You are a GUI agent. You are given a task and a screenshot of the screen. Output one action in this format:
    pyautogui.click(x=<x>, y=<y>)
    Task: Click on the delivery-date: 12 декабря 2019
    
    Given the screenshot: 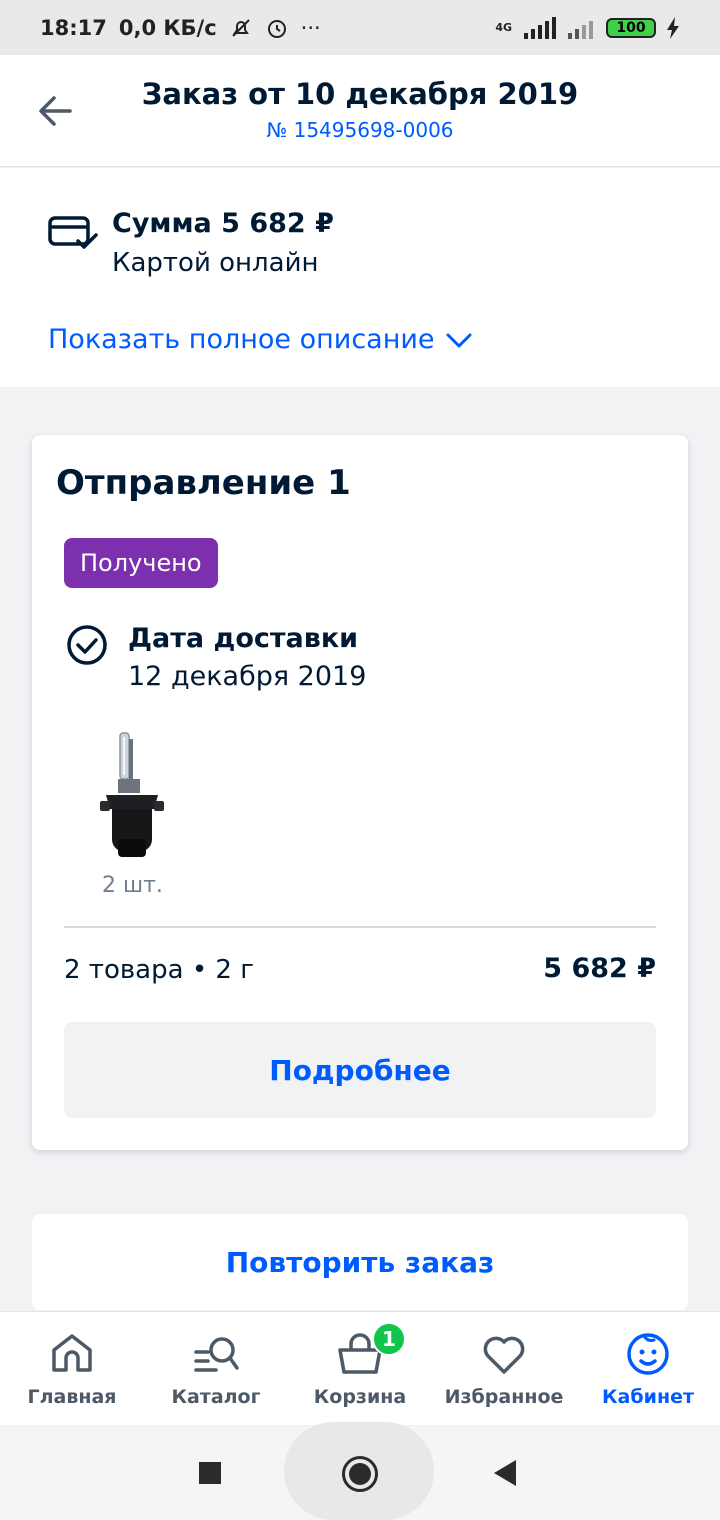 What is the action you would take?
    pyautogui.click(x=247, y=676)
    